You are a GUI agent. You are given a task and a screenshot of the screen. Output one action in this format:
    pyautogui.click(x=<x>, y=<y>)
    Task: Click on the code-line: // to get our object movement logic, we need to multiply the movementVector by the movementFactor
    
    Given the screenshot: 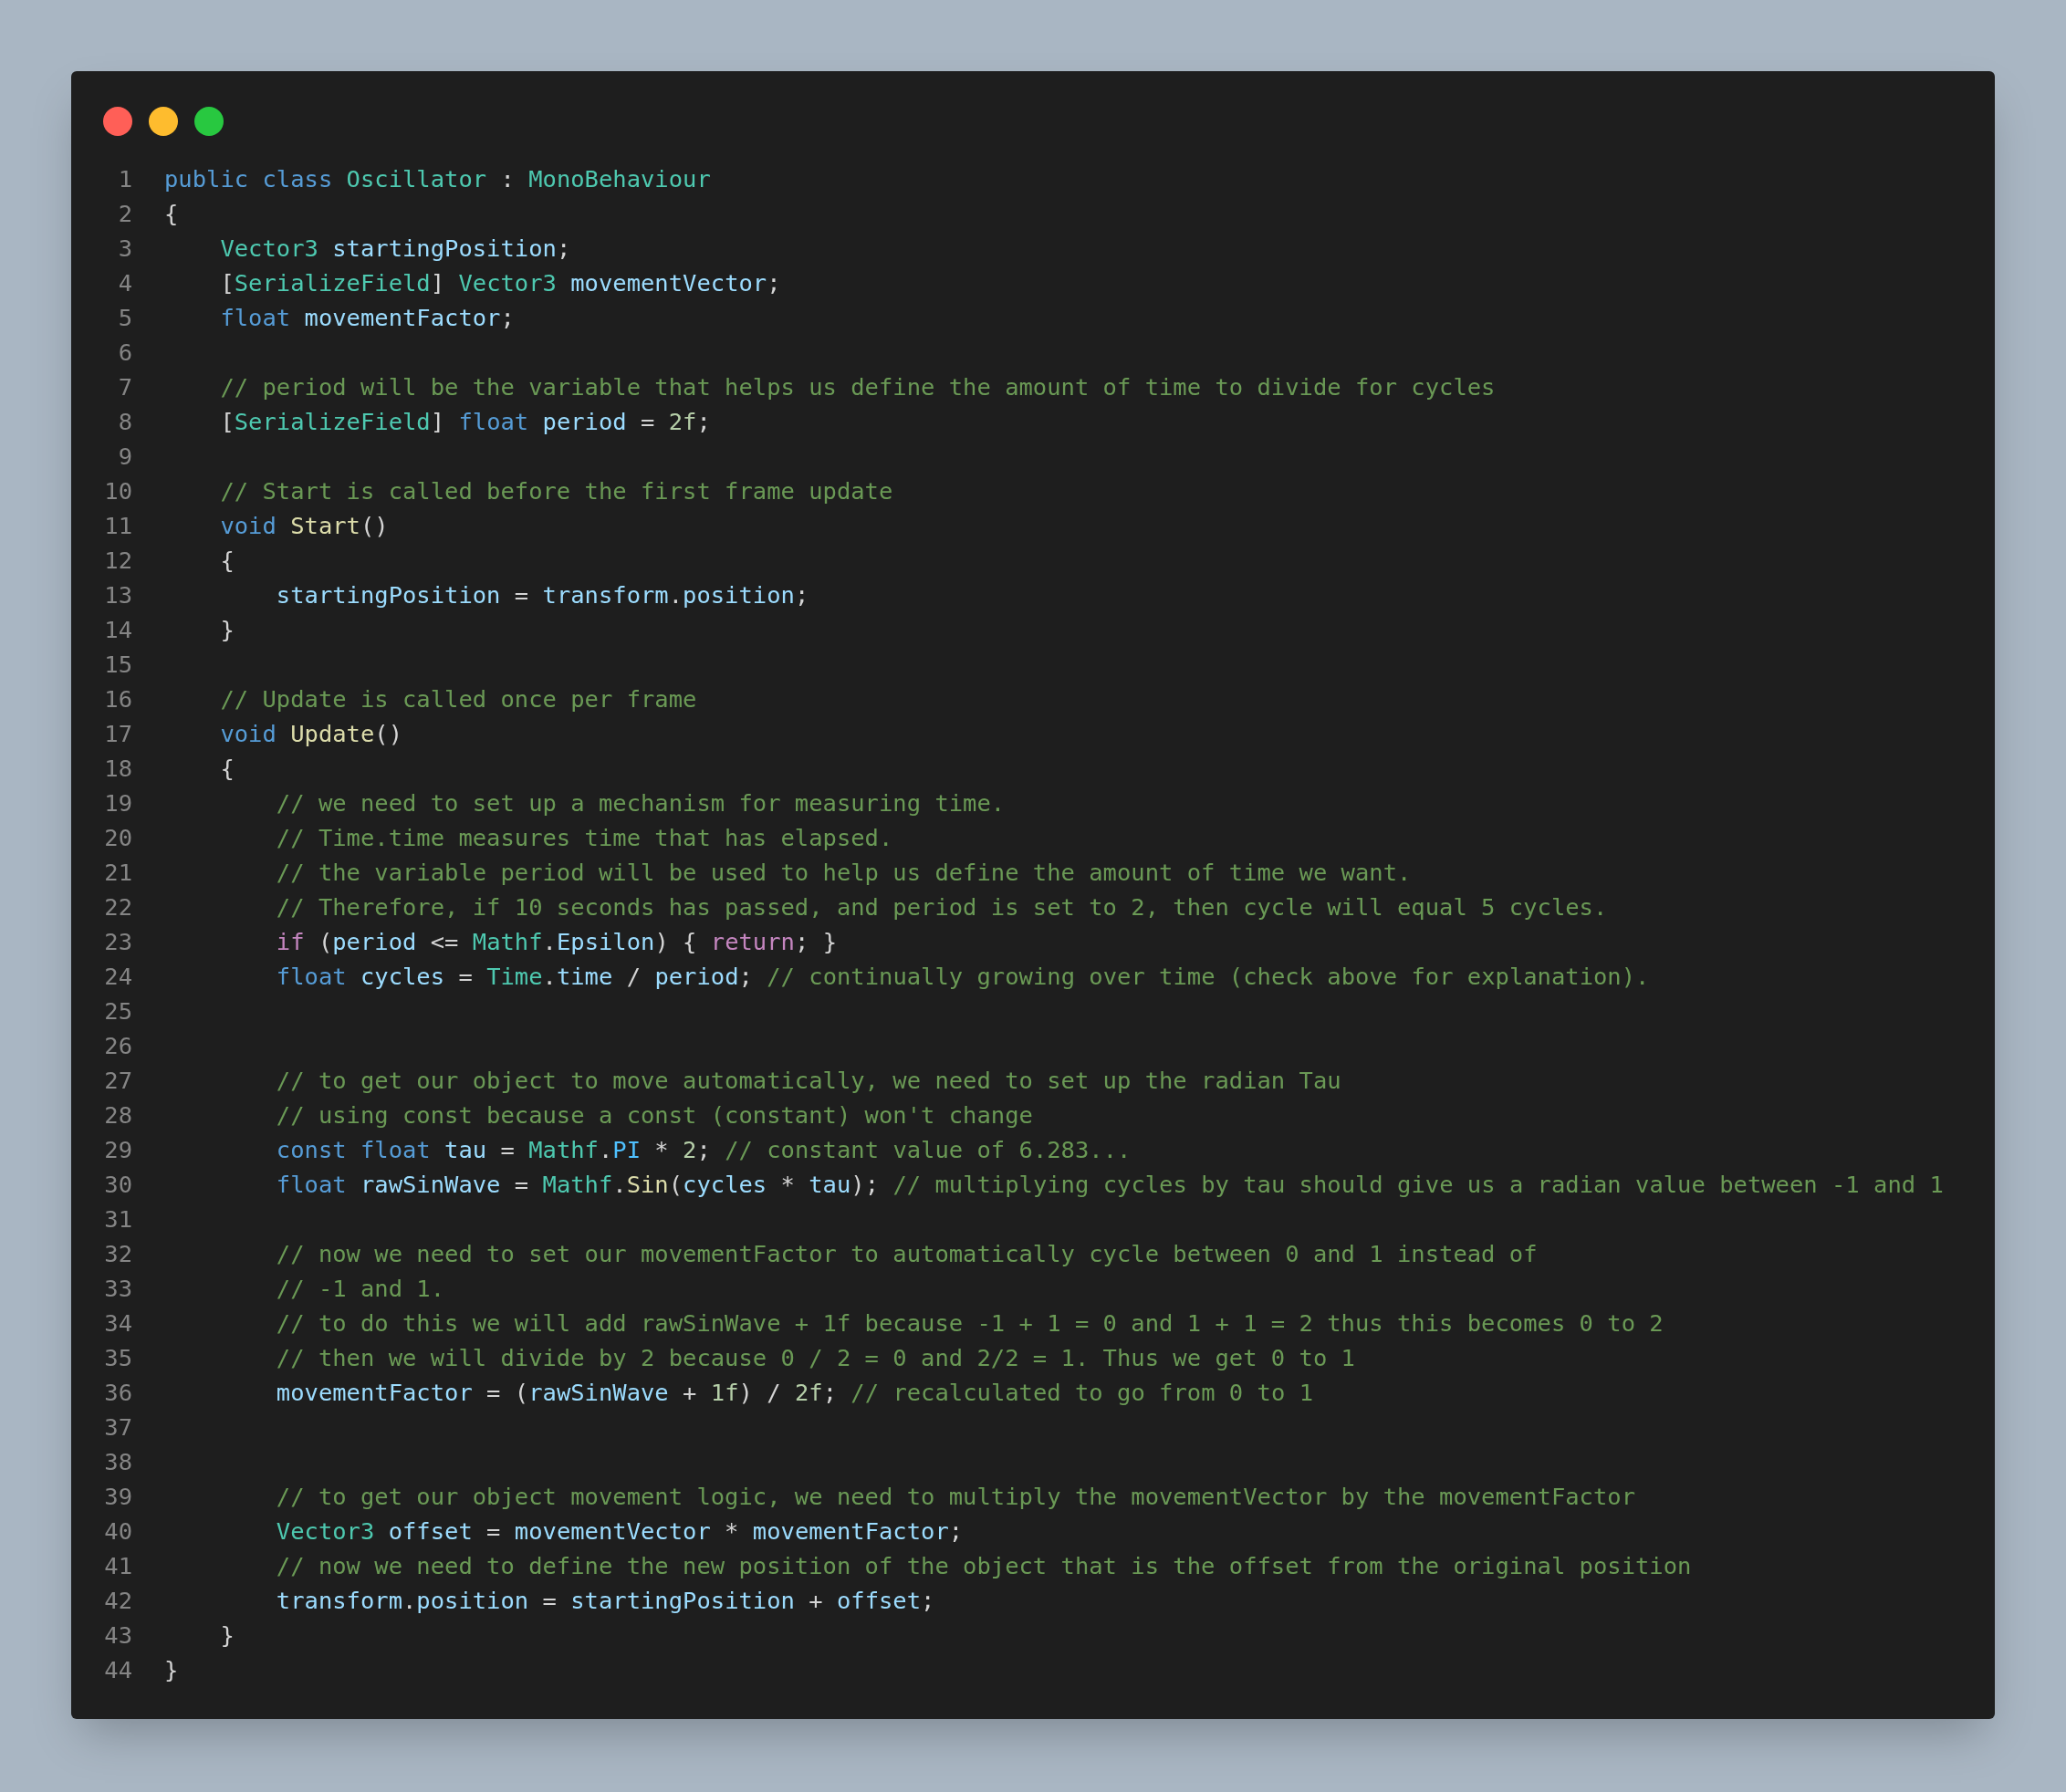 What is the action you would take?
    pyautogui.click(x=955, y=1496)
    